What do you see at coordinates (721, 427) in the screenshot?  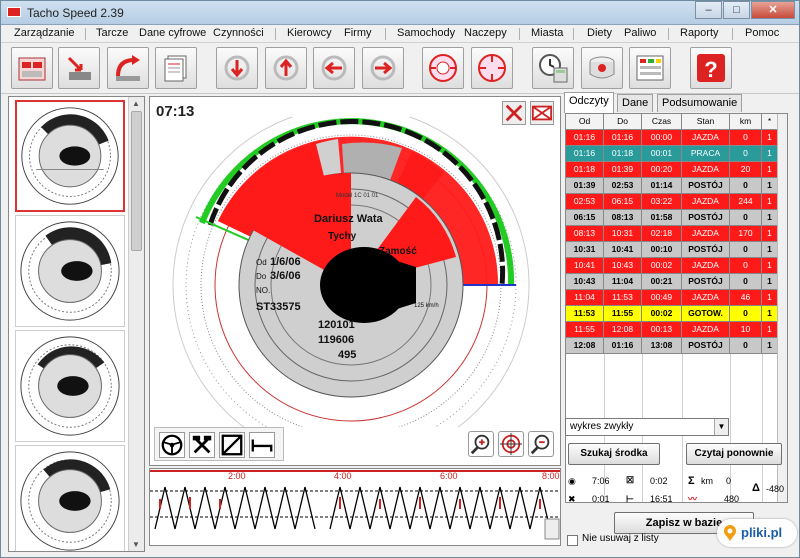 I see `chevron-down-icon: ▼` at bounding box center [721, 427].